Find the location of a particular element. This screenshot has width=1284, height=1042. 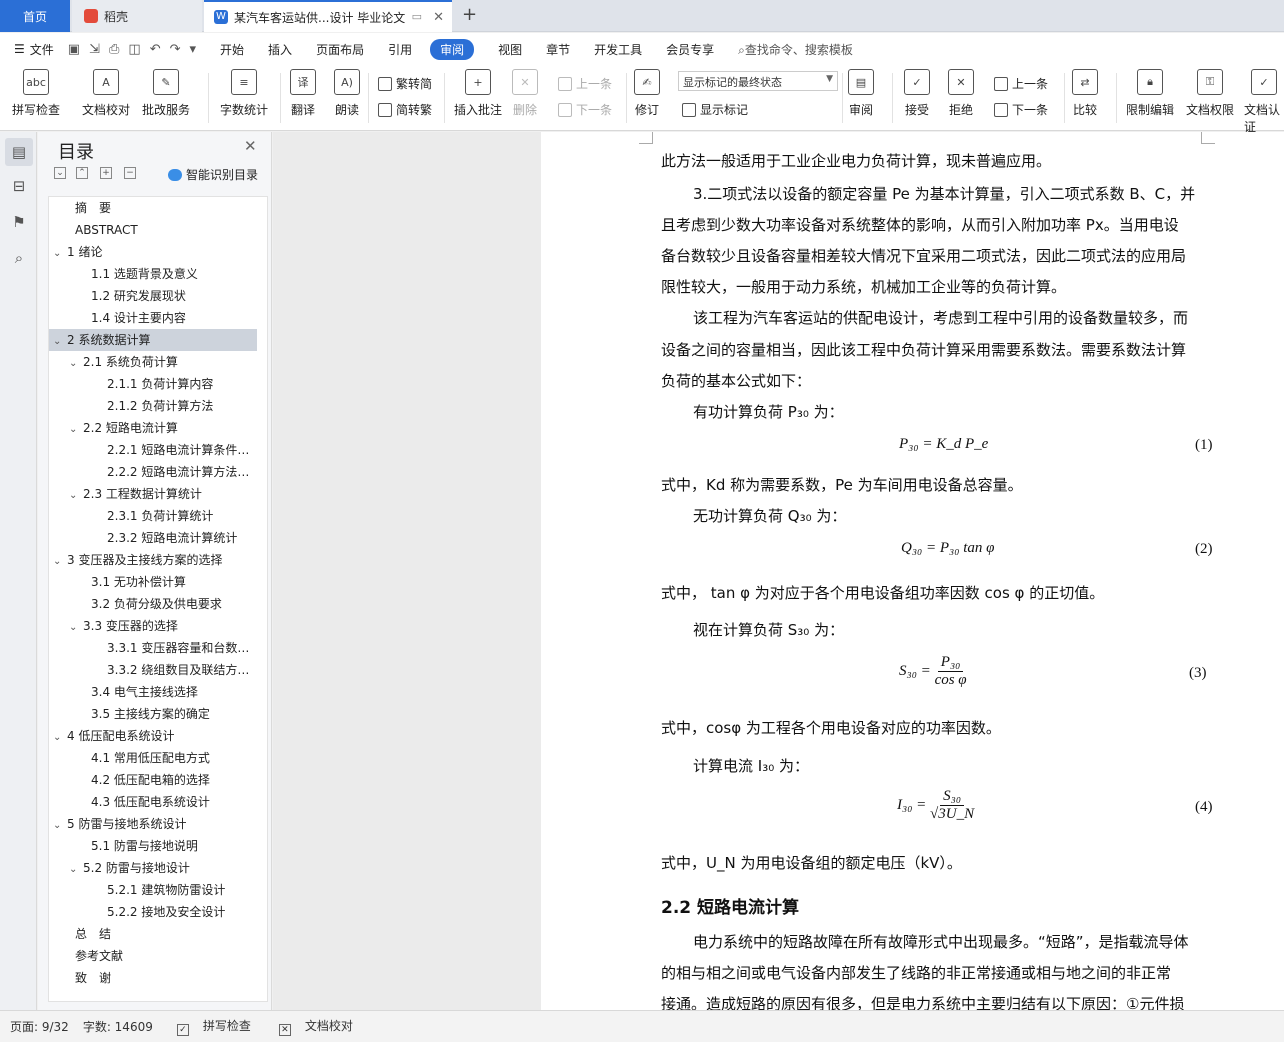

doc-cert-button: ✓ 文档认证 is located at coordinates (1264, 102).